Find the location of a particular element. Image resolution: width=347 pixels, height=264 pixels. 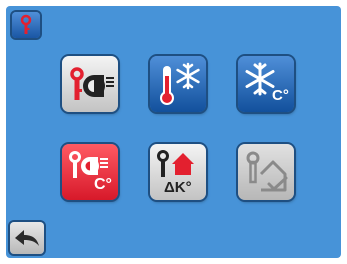

sensor-status-button is located at coordinates (26, 25).